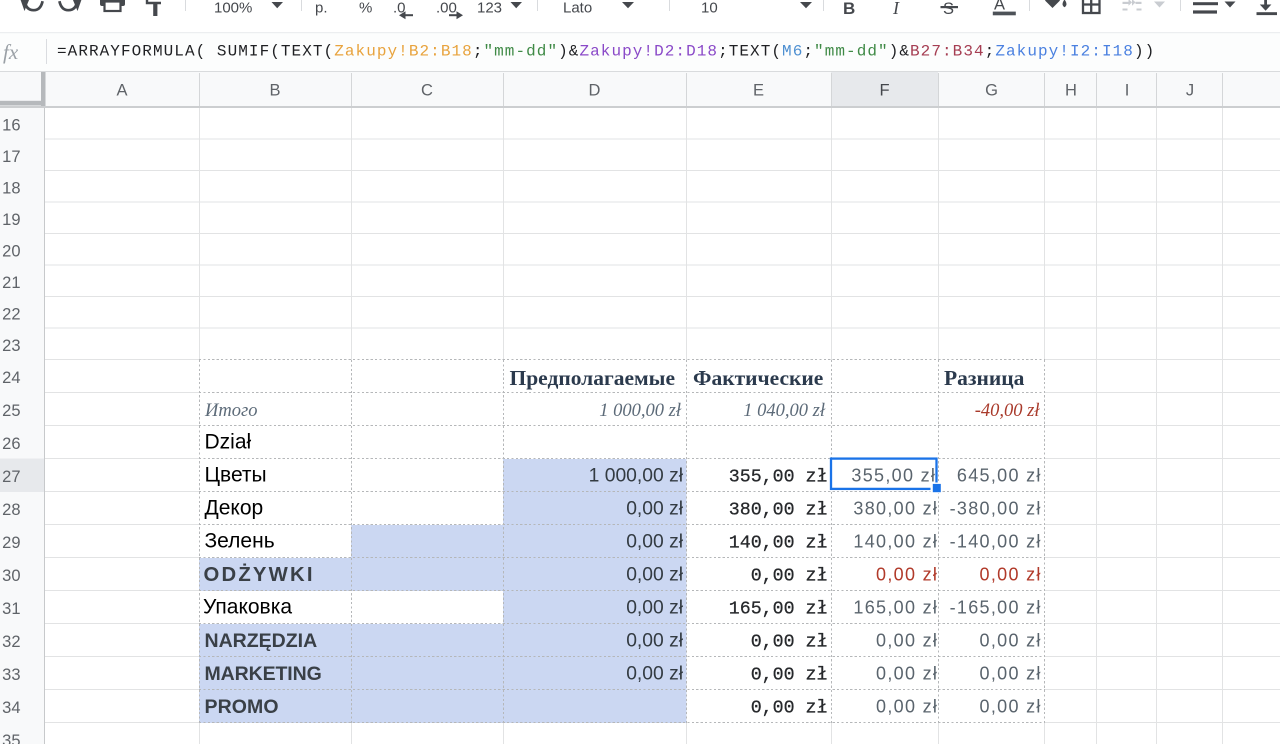 This screenshot has height=744, width=1280. I want to click on svg-text: р., so click(321, 8).